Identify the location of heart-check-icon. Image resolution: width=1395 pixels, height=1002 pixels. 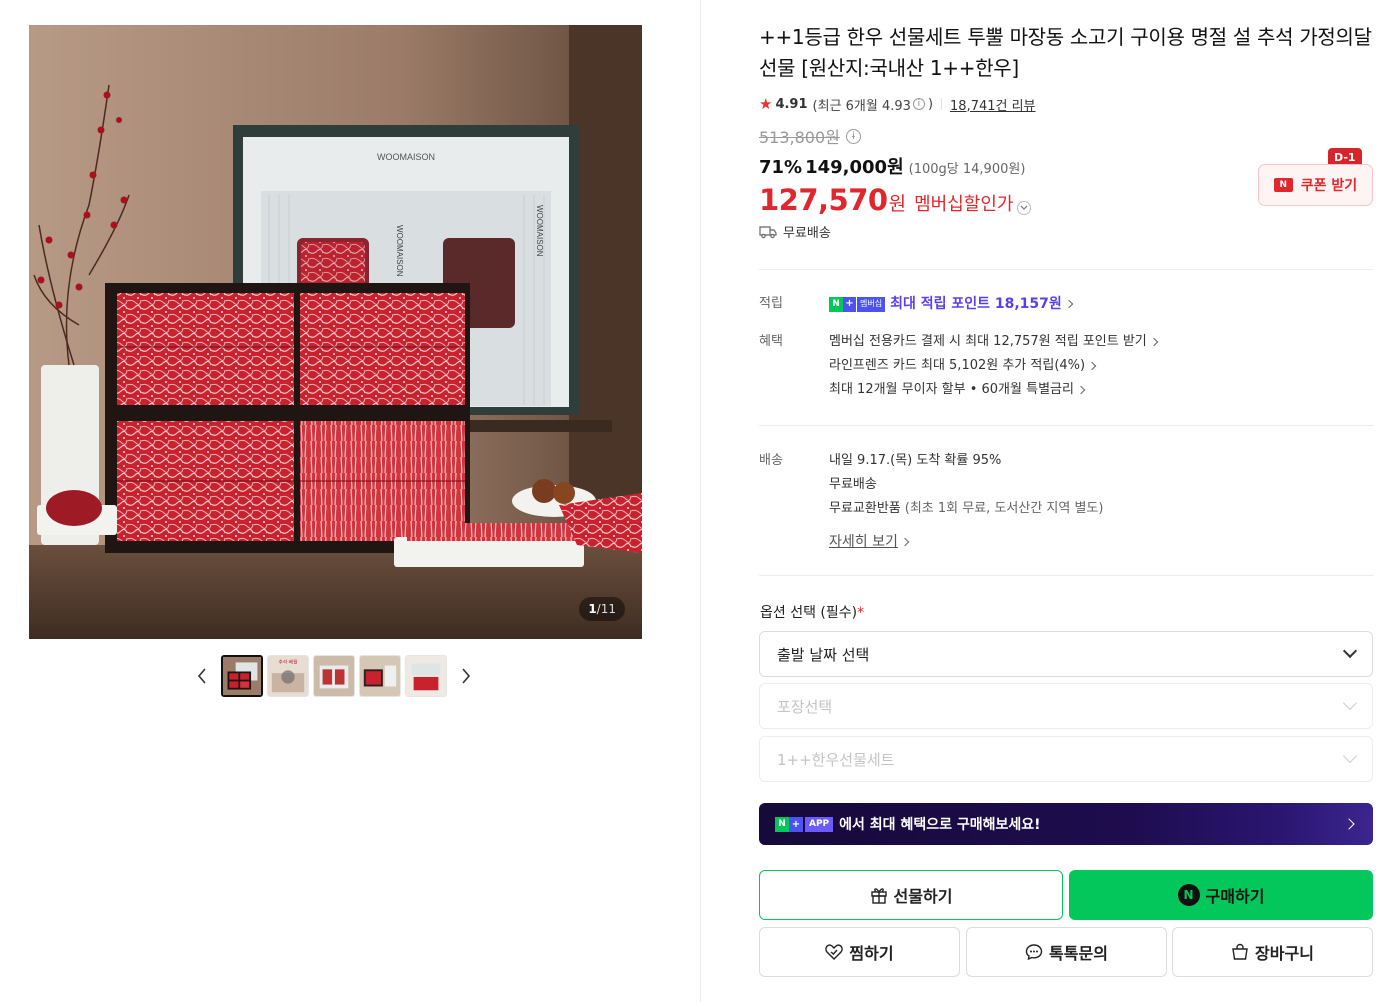
(834, 952).